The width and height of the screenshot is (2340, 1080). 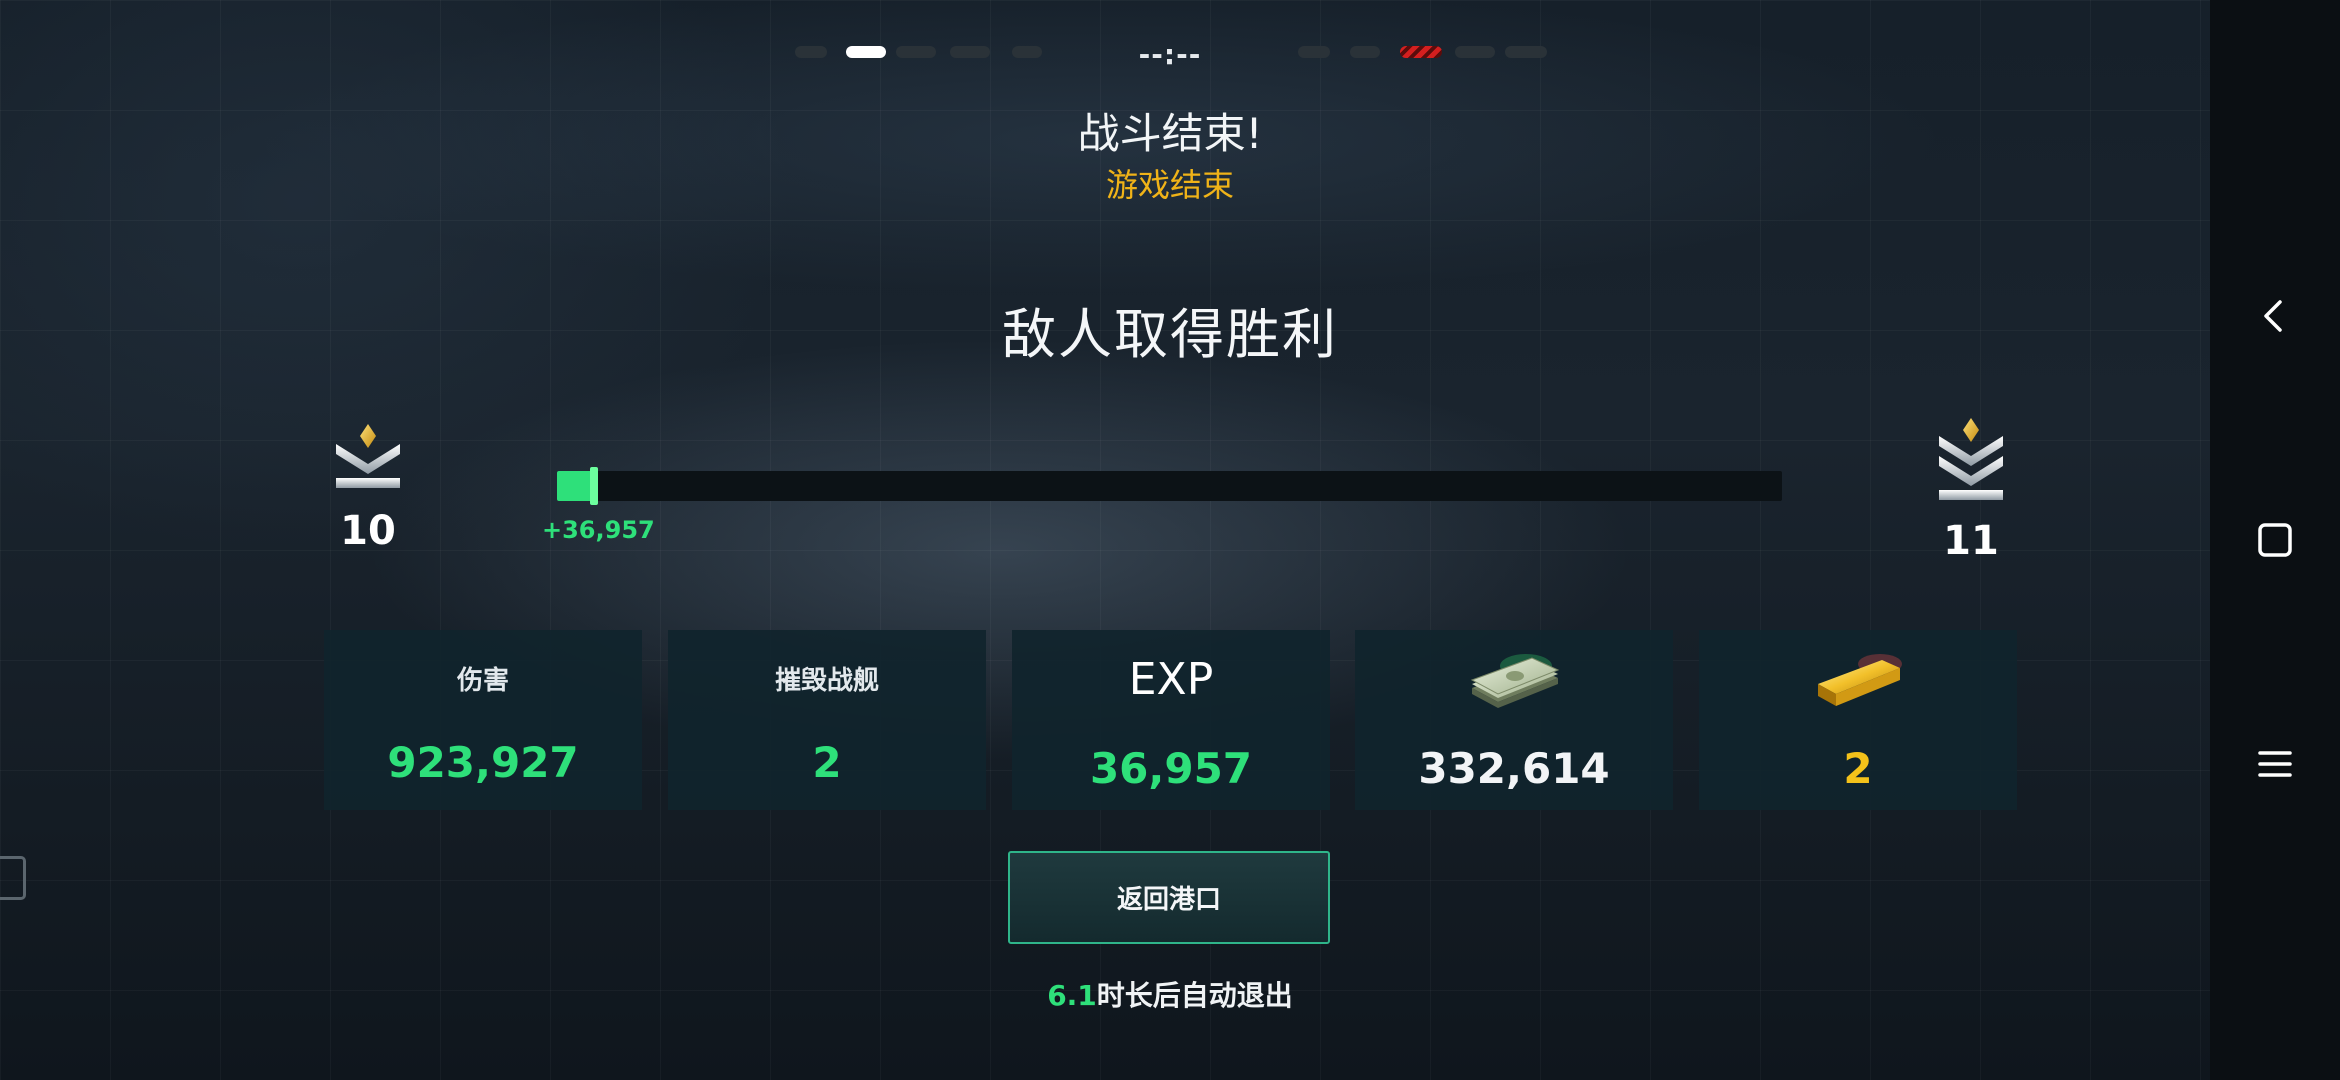 I want to click on home-square-icon, so click(x=2275, y=540).